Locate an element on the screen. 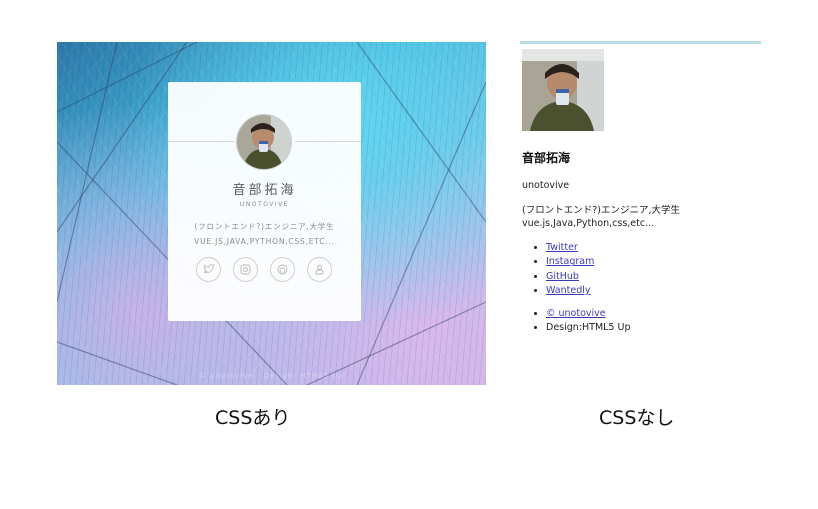 The height and width of the screenshot is (509, 818). caption-with-css: CSSあり is located at coordinates (253, 418).